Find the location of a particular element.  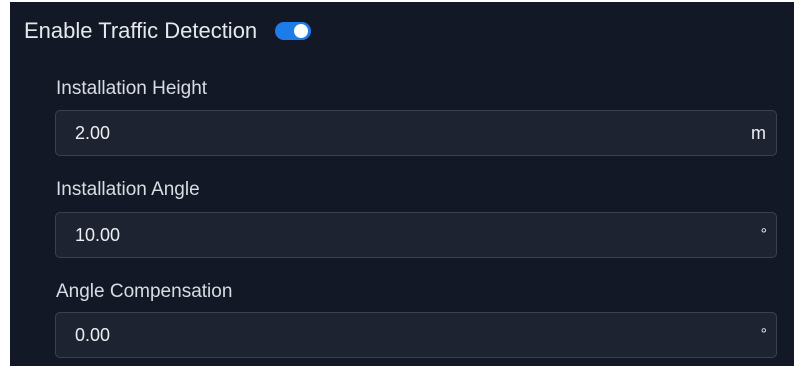

angle-compensation-unit: ° is located at coordinates (763, 334).